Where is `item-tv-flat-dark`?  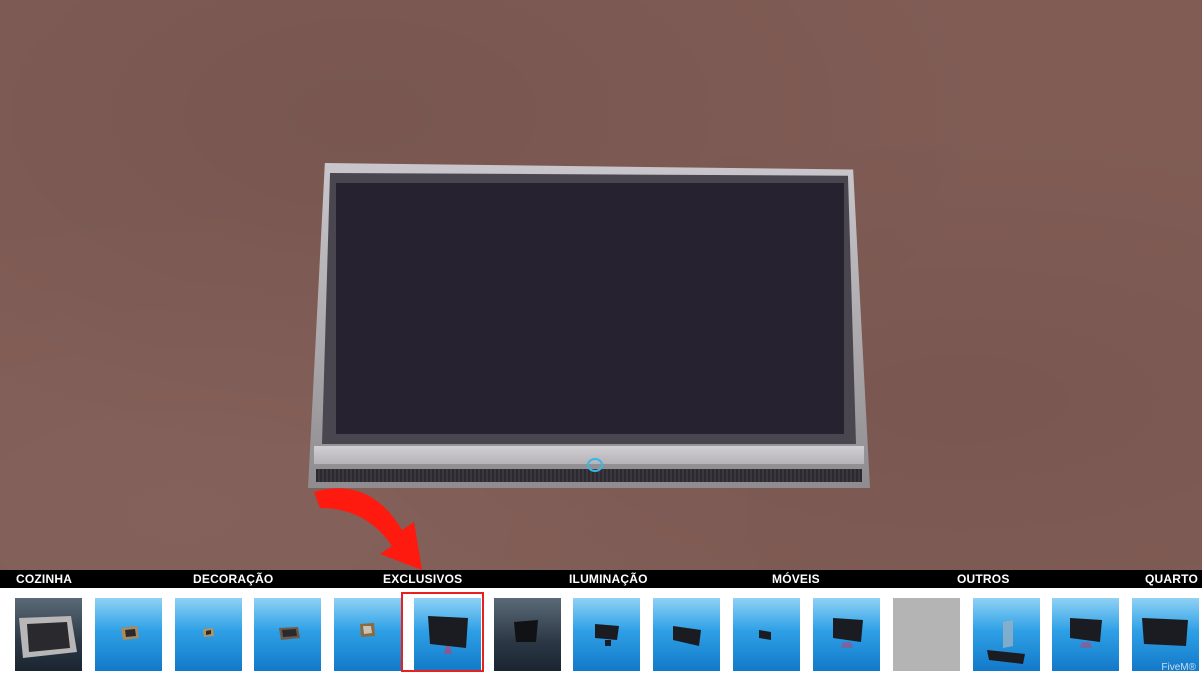
item-tv-flat-dark is located at coordinates (527, 634).